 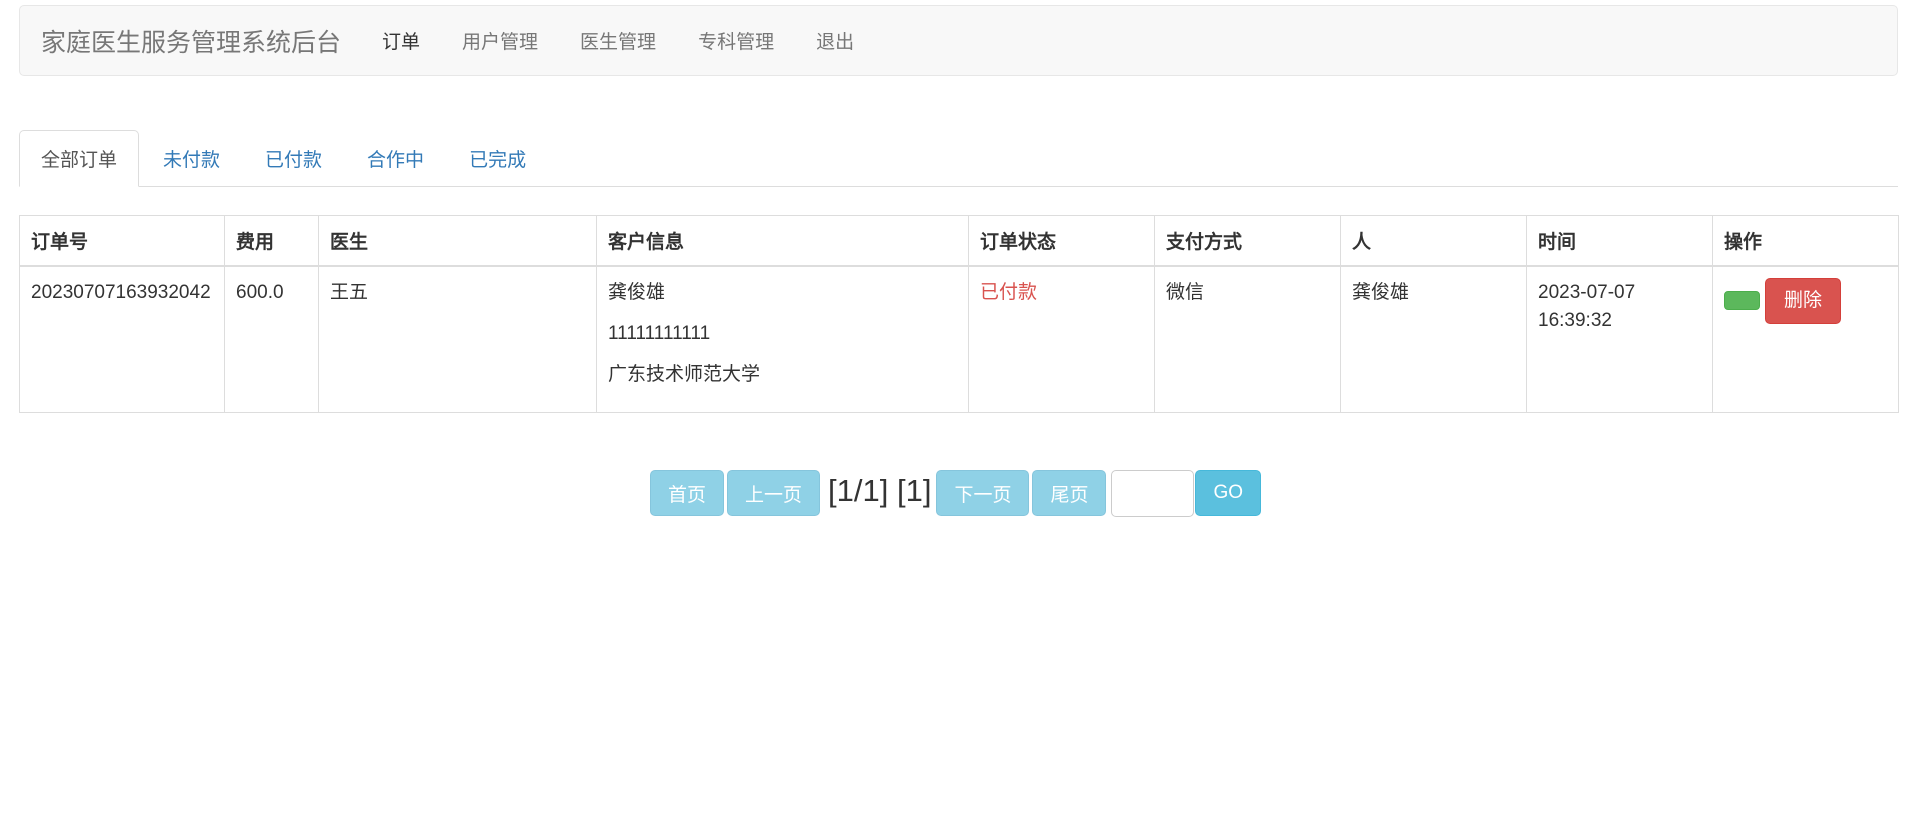 I want to click on customer-address: 广东技术师范大学, so click(x=684, y=374).